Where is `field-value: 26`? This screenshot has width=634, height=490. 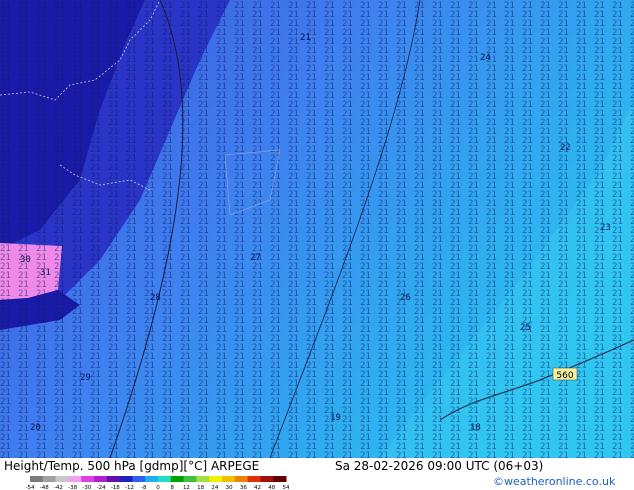 field-value: 26 is located at coordinates (405, 298).